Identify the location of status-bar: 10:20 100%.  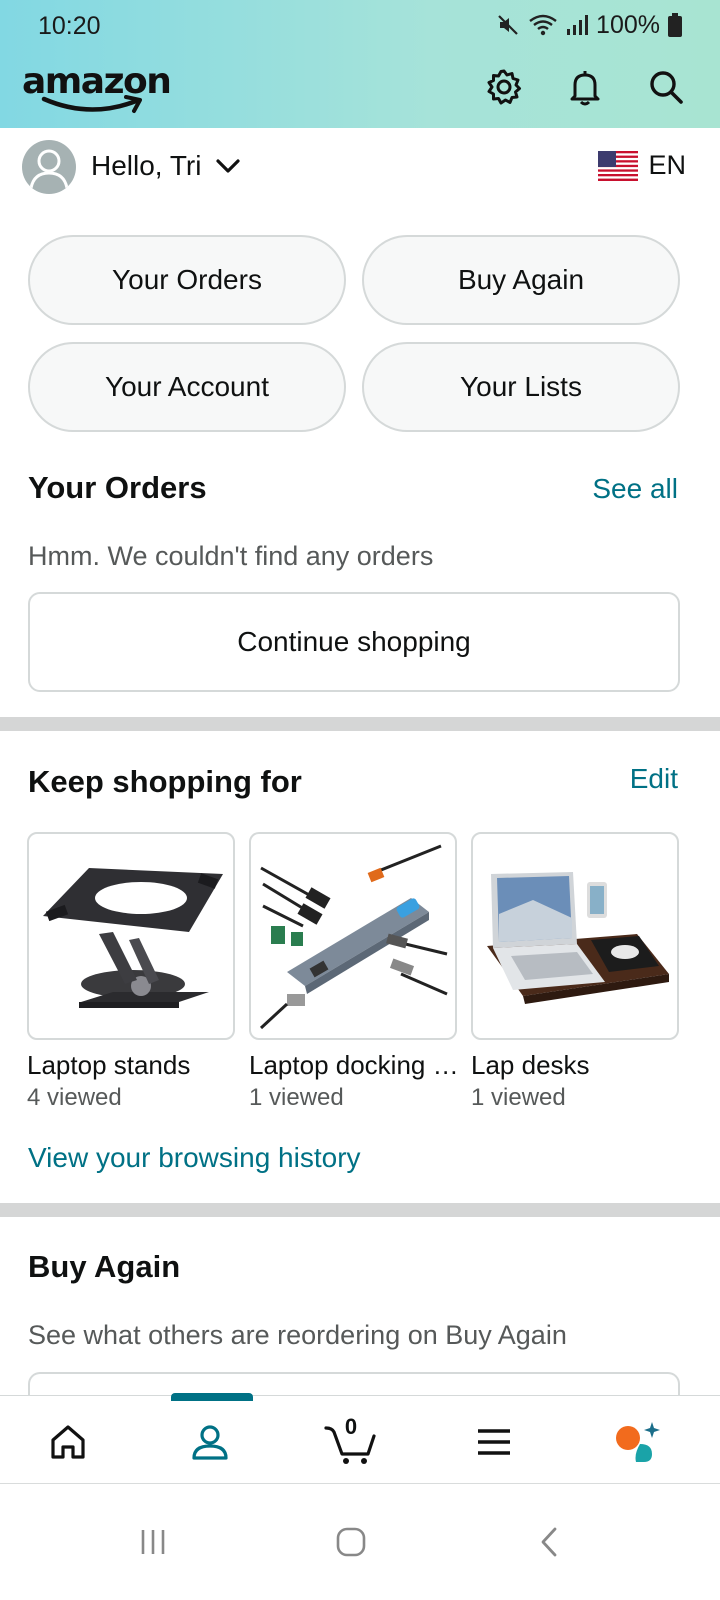
(360, 25).